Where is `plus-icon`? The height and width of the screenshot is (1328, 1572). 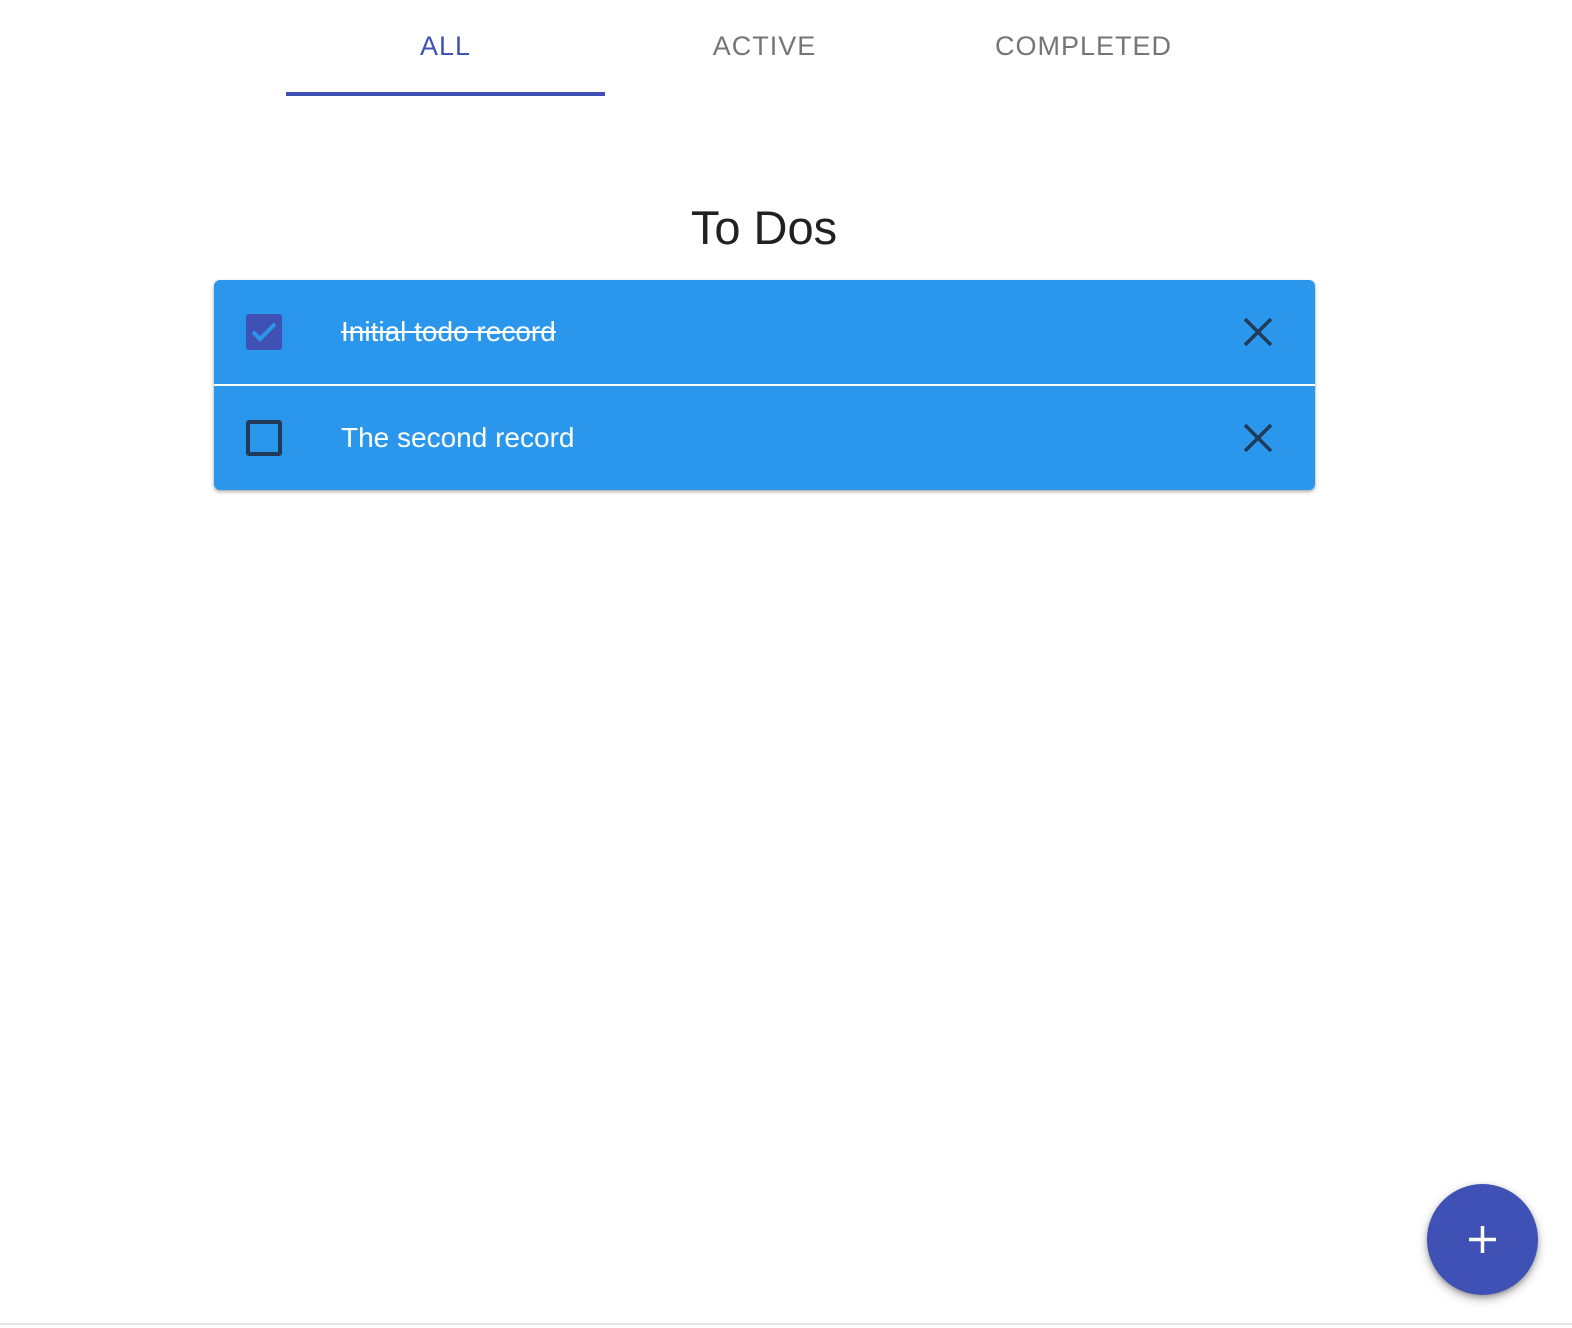 plus-icon is located at coordinates (1482, 1239).